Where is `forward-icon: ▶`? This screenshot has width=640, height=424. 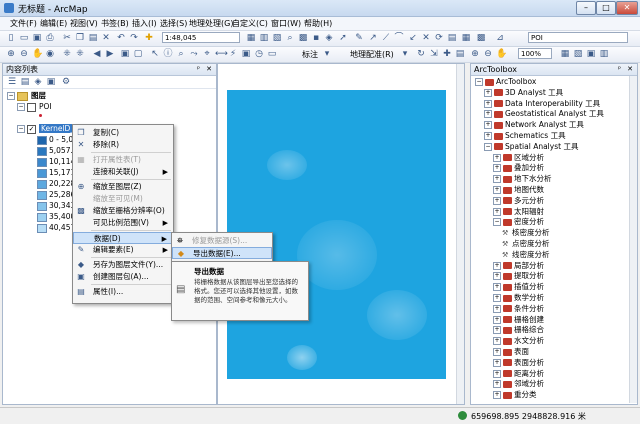
forward-icon: ▶ is located at coordinates (110, 54).